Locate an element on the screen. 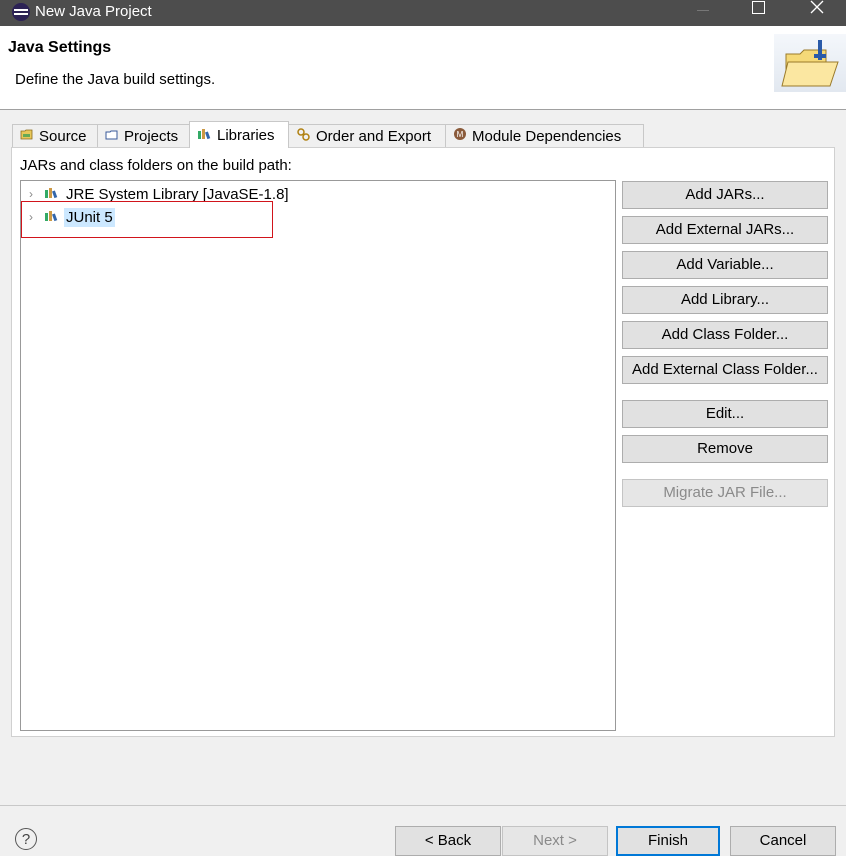  tab-order-export-label: Order and Export is located at coordinates (374, 136).